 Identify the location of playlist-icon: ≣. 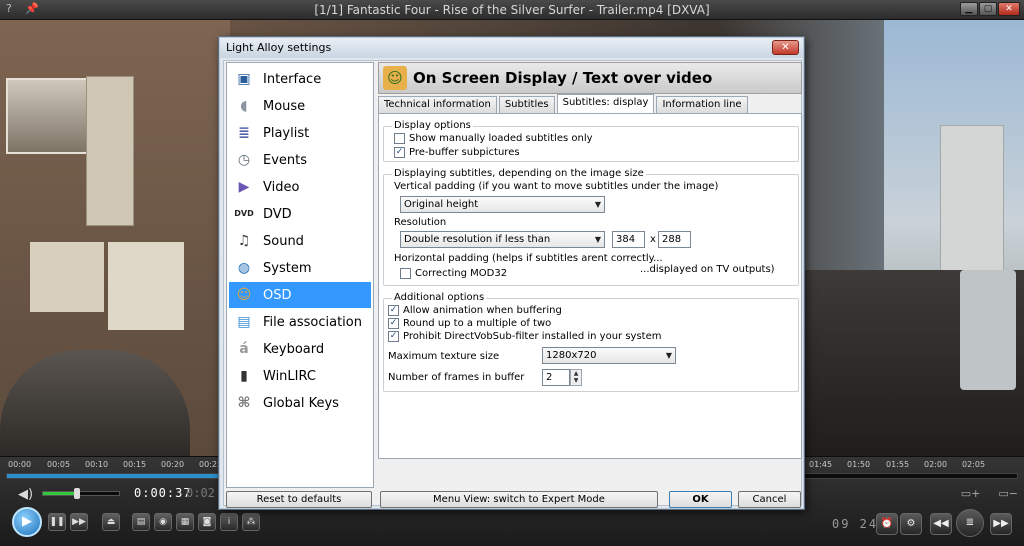
(244, 133).